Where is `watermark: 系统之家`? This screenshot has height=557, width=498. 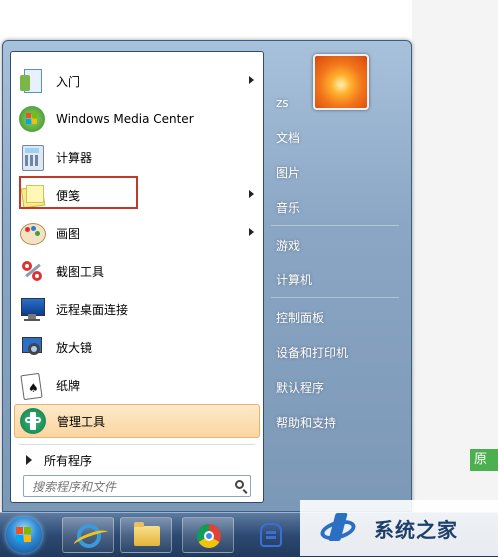 watermark: 系统之家 is located at coordinates (399, 528).